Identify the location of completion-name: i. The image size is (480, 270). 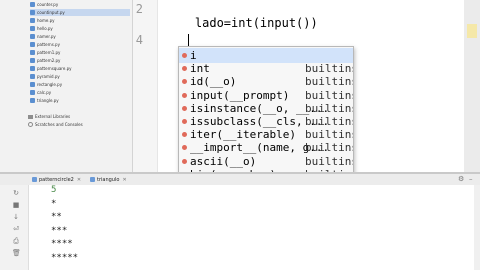
(193, 55).